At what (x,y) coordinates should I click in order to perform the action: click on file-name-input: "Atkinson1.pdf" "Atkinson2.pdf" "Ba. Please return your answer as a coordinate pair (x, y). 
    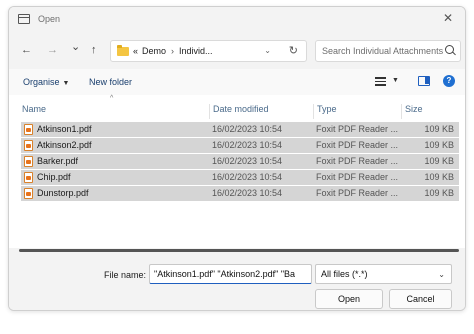
    Looking at the image, I should click on (230, 274).